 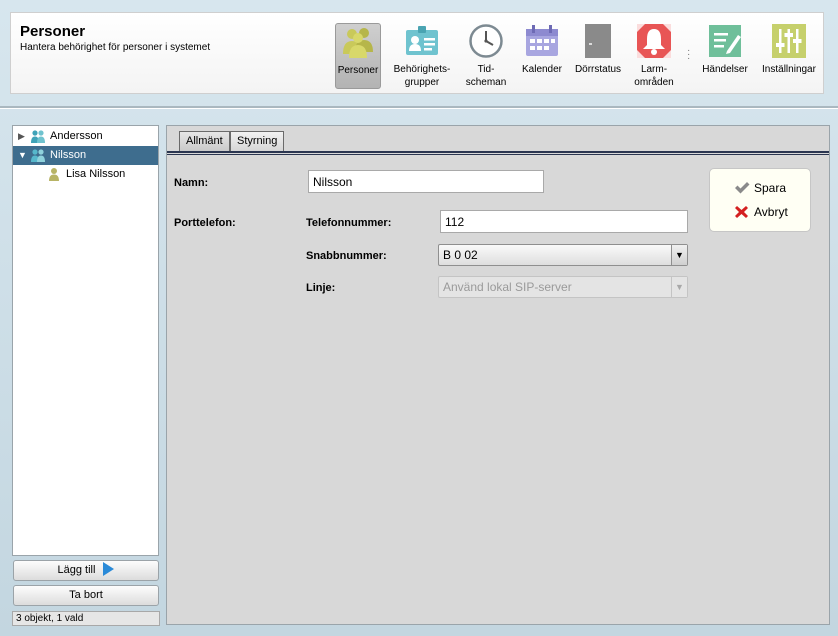 What do you see at coordinates (770, 188) in the screenshot?
I see `save-label: Spara` at bounding box center [770, 188].